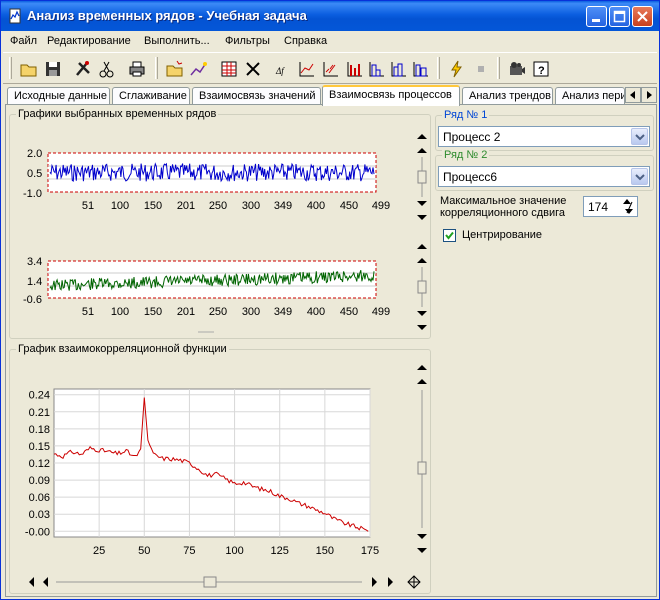 The width and height of the screenshot is (660, 600). I want to click on line-chart-icon, so click(307, 69).